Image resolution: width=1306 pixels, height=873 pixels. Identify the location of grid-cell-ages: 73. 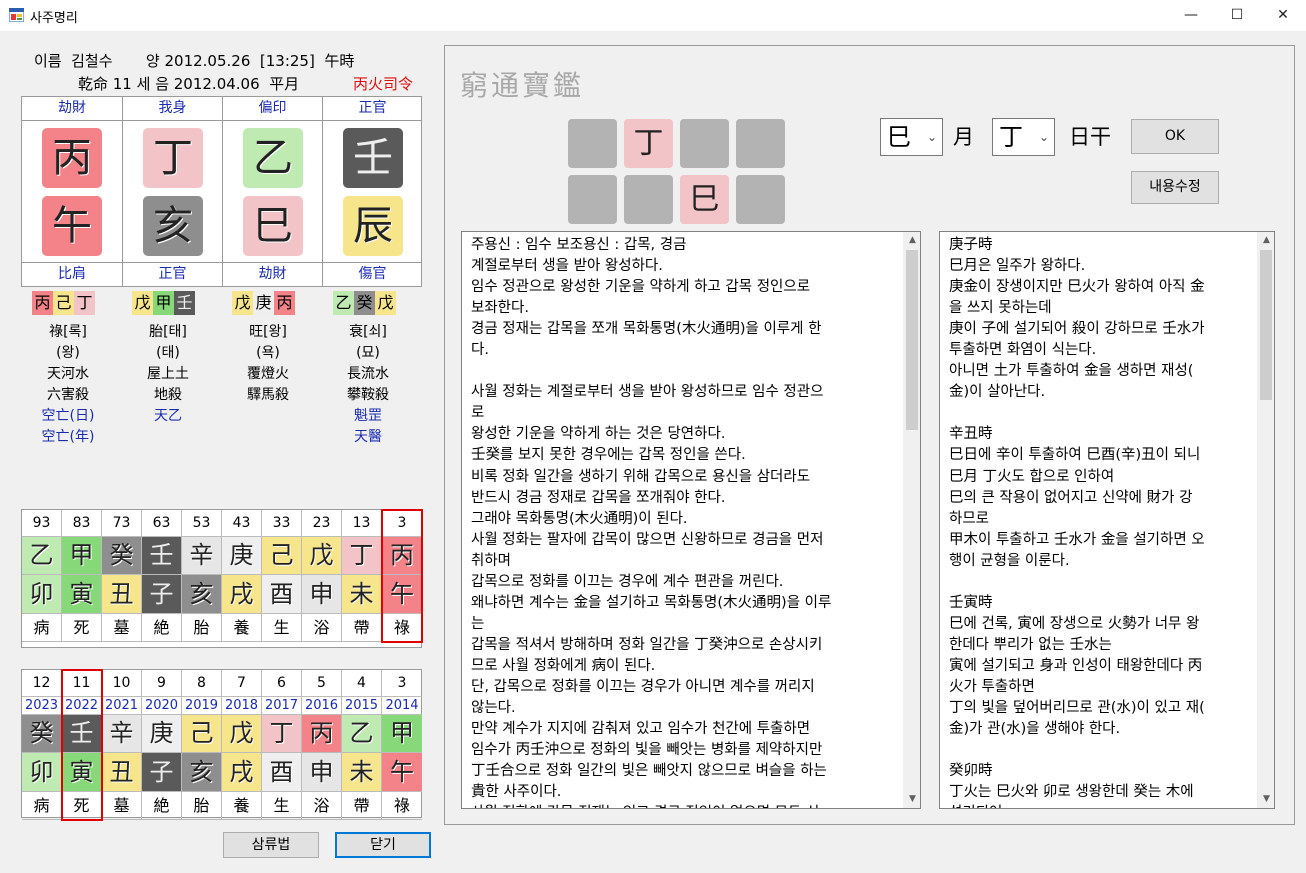
(122, 523).